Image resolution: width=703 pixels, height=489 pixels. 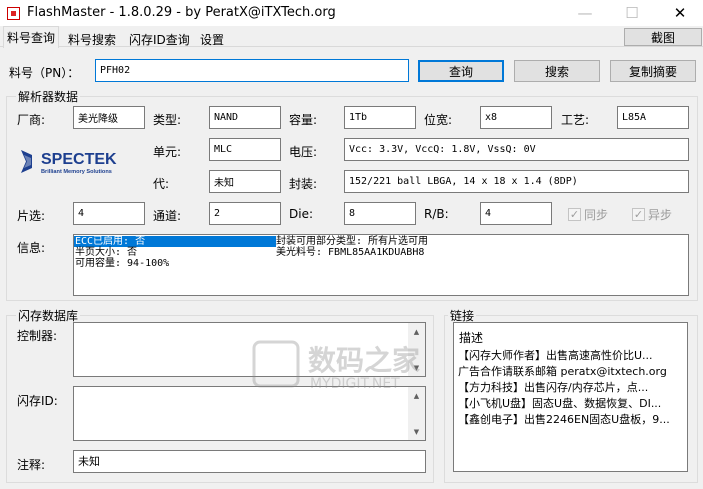 I want to click on capacity-field: 1Tb, so click(x=380, y=117).